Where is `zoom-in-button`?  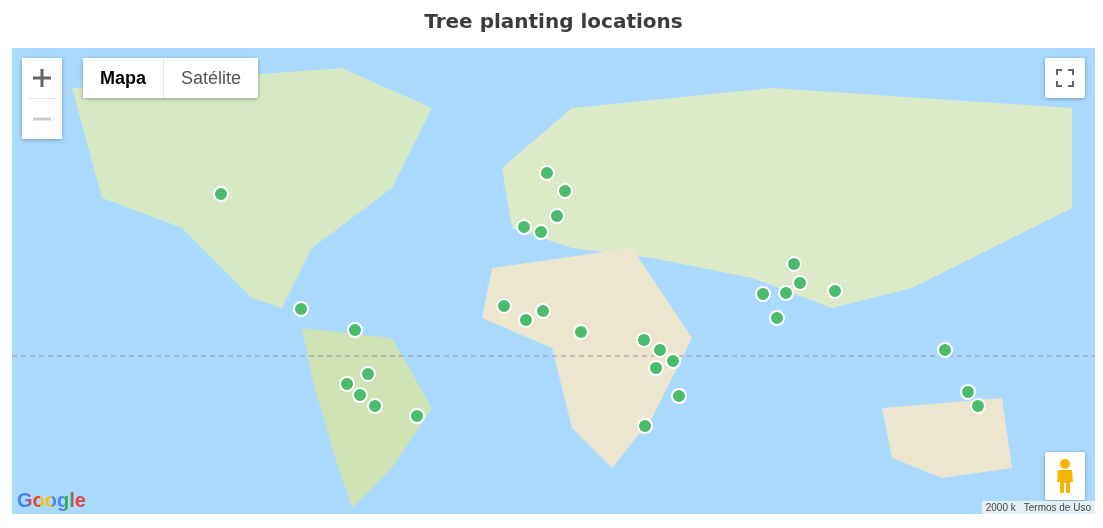
zoom-in-button is located at coordinates (42, 78).